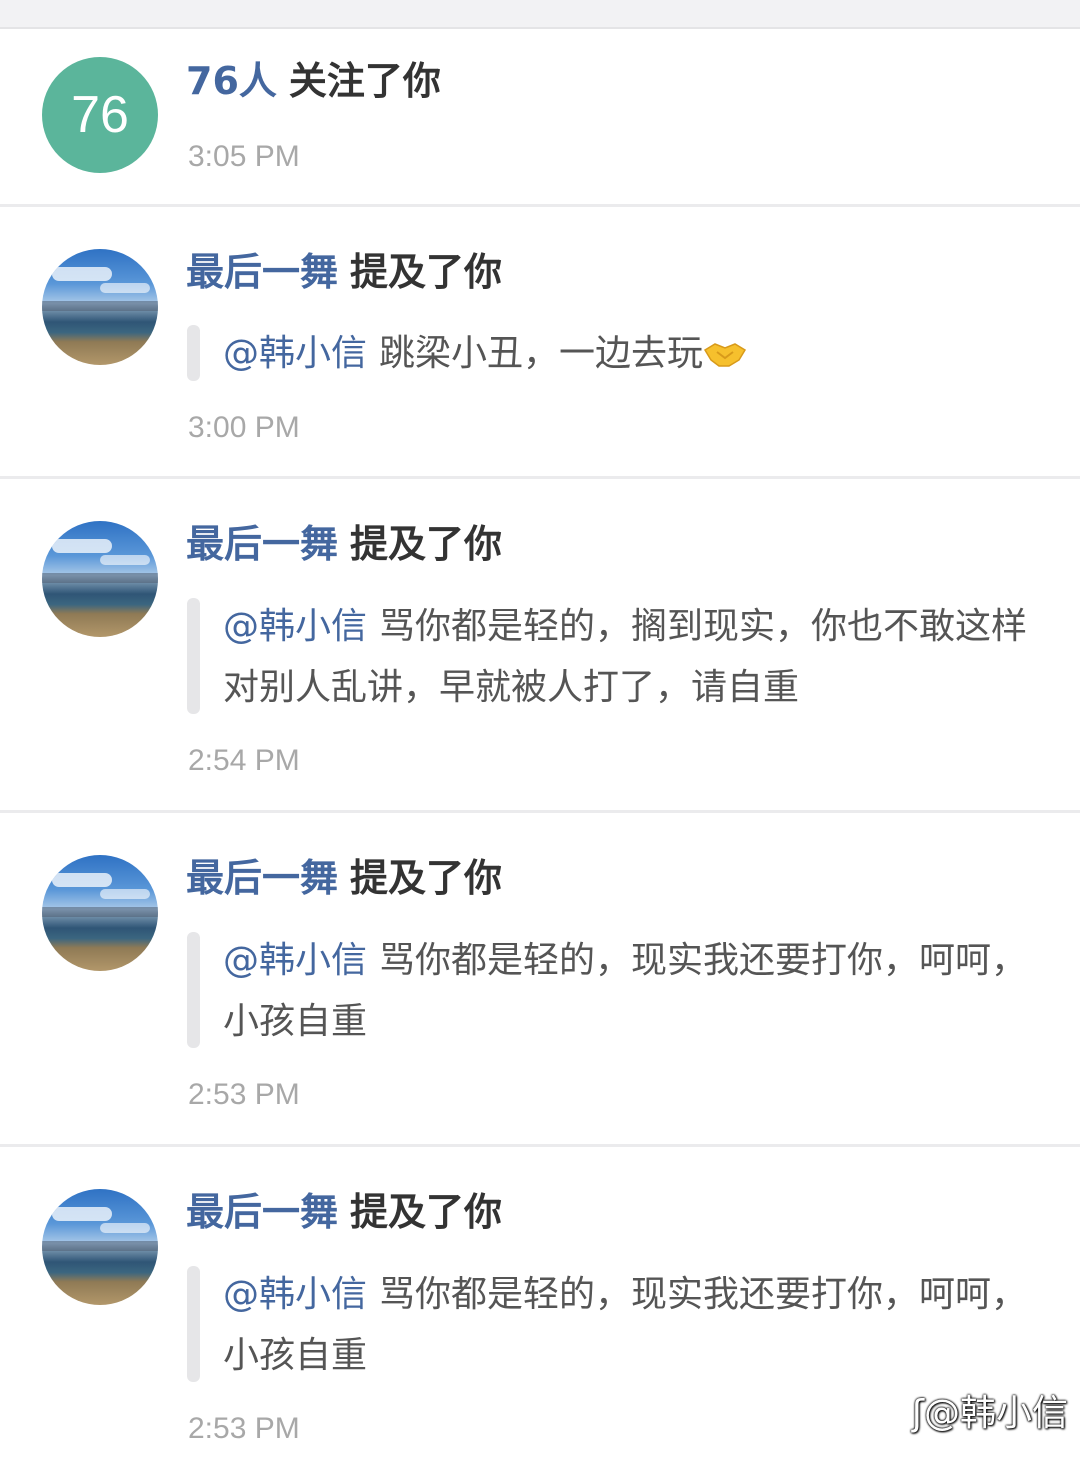 This screenshot has width=1080, height=1474. I want to click on notification-time: 3:05 PM, so click(244, 156).